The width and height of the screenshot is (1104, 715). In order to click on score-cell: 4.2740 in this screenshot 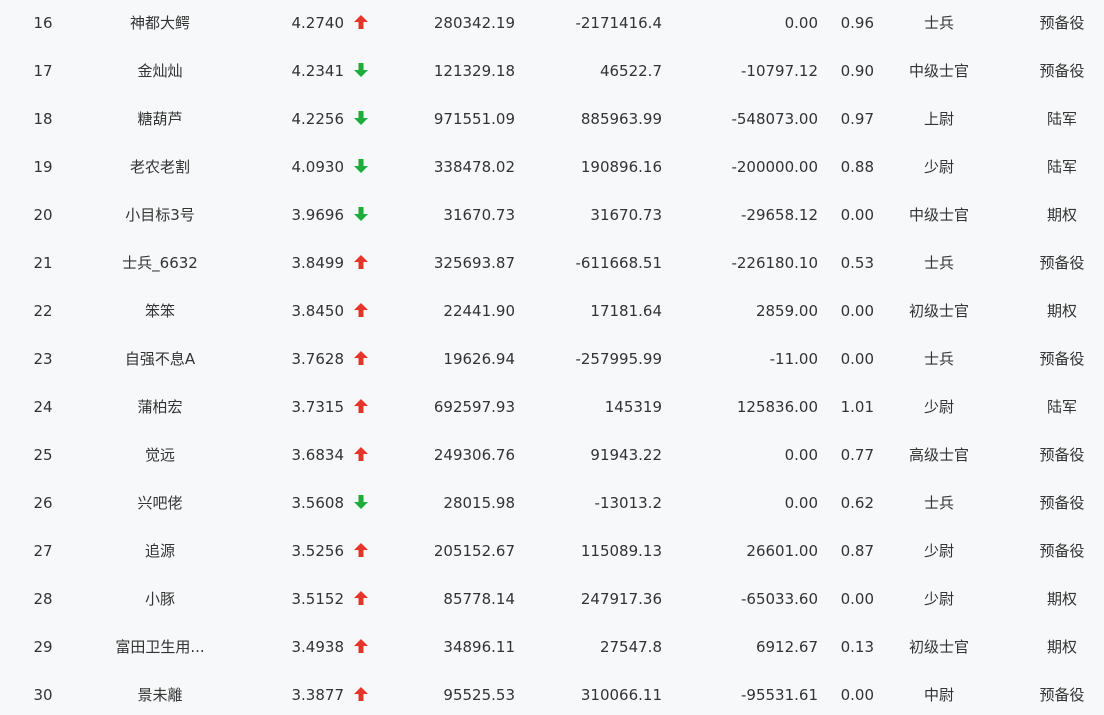, I will do `click(318, 23)`.